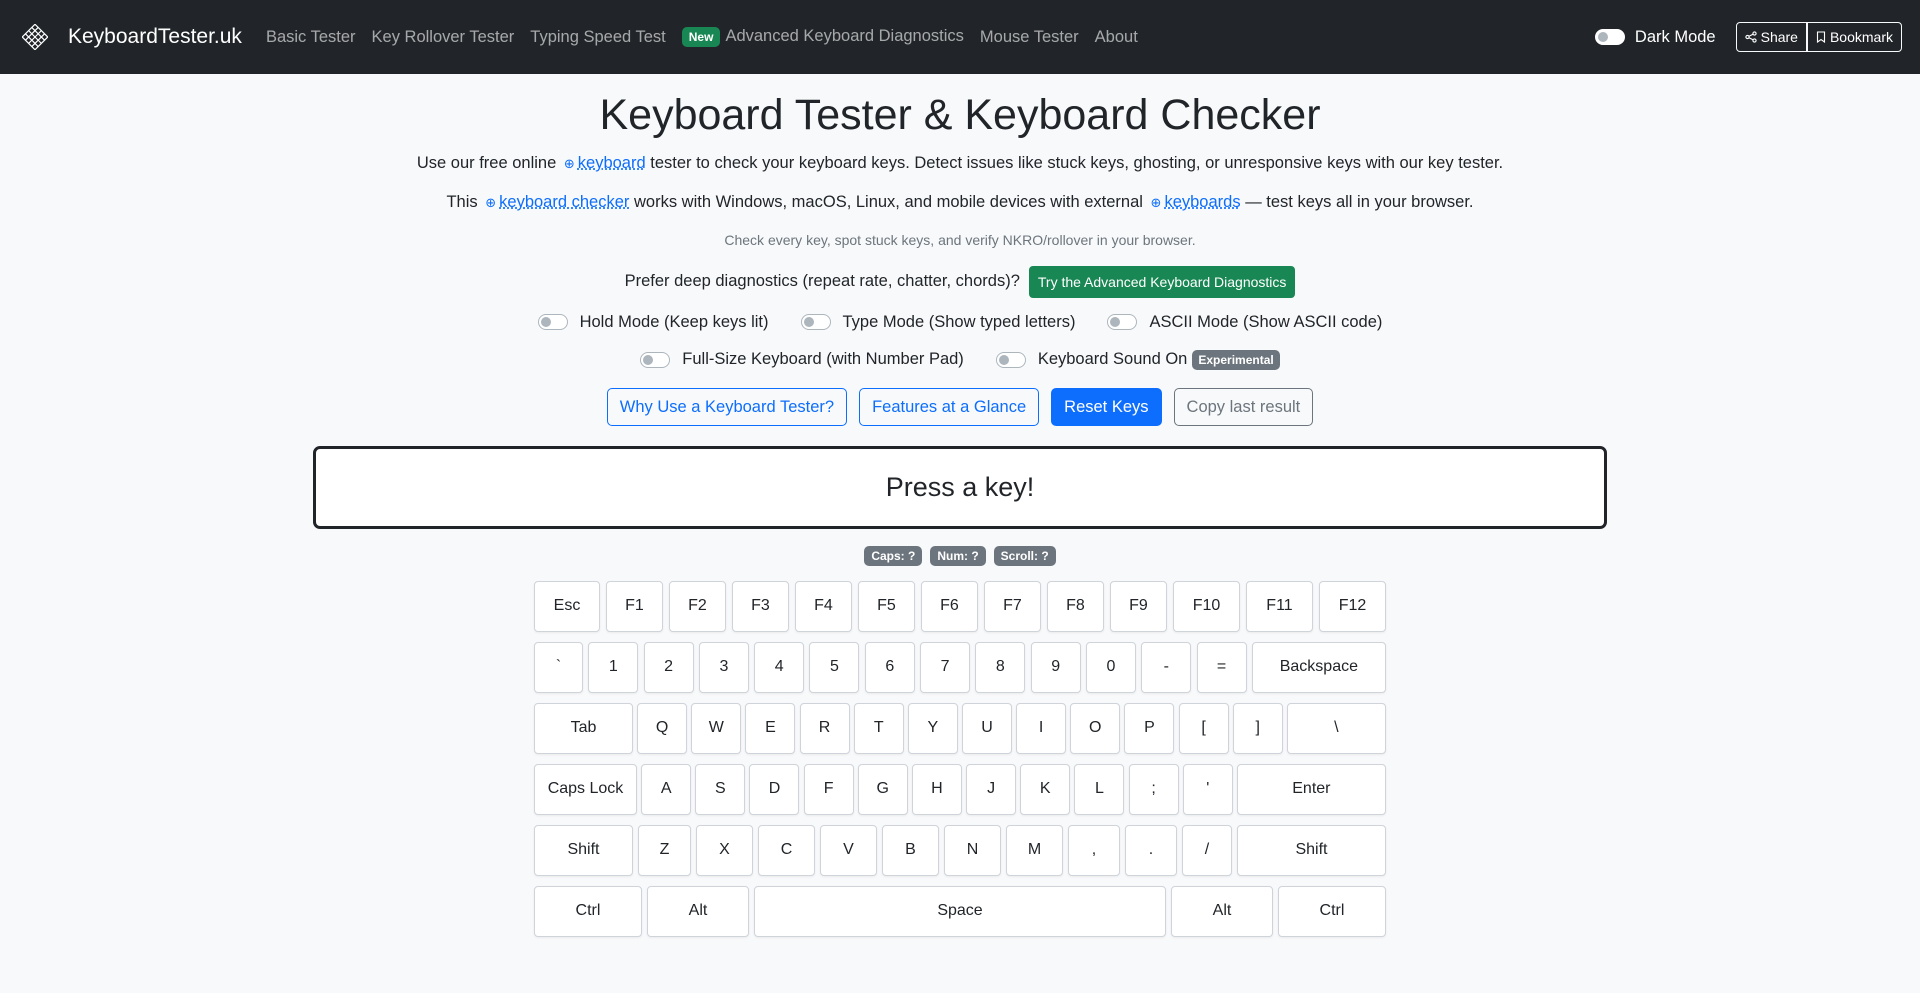 This screenshot has height=993, width=1920. What do you see at coordinates (597, 37) in the screenshot?
I see `nav-link-typing-speed-test: Typing Speed Test` at bounding box center [597, 37].